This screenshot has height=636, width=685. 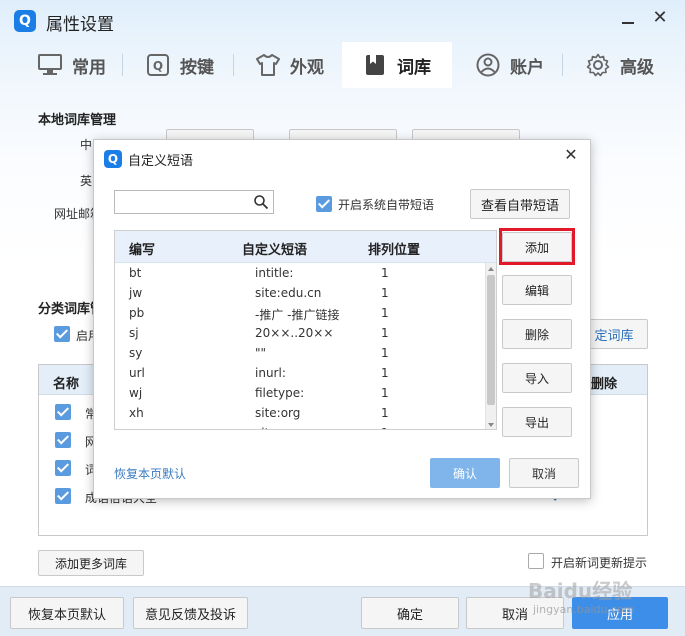 I want to click on book-icon, so click(x=375, y=65).